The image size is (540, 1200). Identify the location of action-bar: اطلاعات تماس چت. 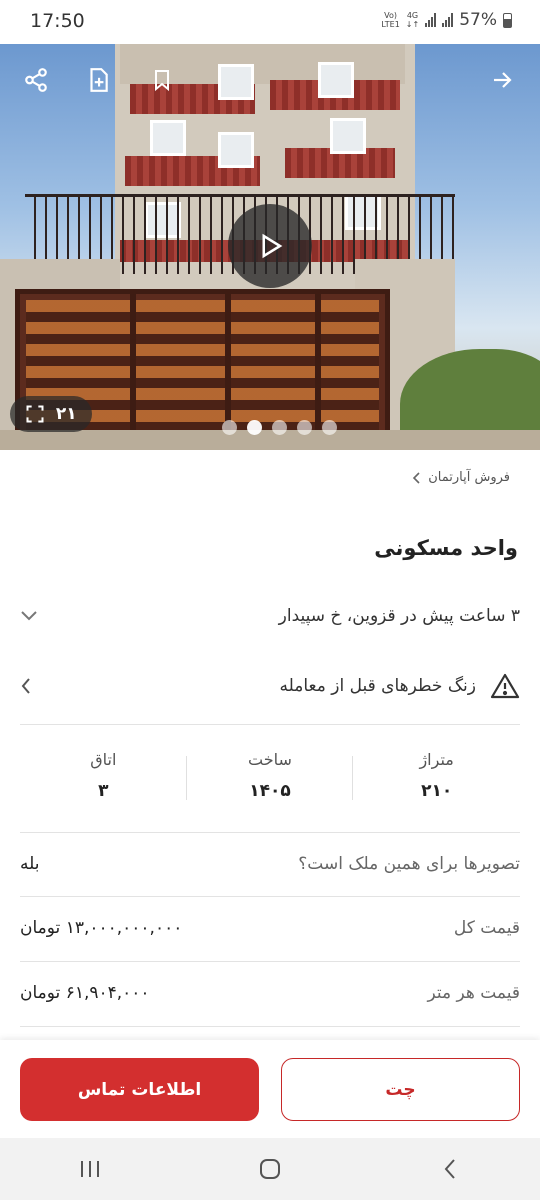
(270, 1089).